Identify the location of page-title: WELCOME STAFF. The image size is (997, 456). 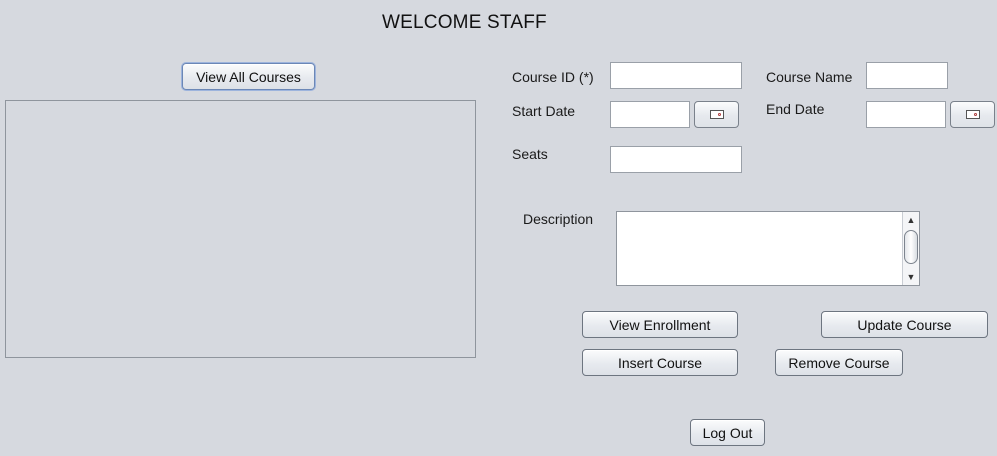
(464, 22).